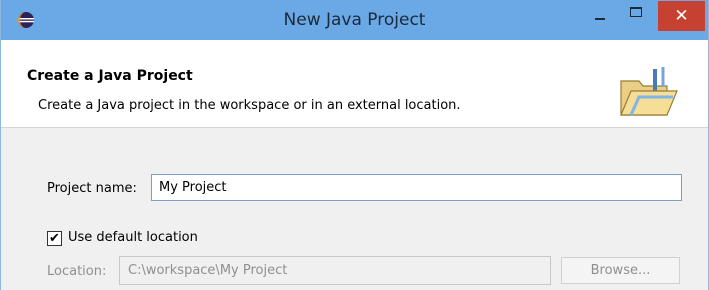 Image resolution: width=709 pixels, height=290 pixels. Describe the element at coordinates (416, 187) in the screenshot. I see `project-name-input` at that location.